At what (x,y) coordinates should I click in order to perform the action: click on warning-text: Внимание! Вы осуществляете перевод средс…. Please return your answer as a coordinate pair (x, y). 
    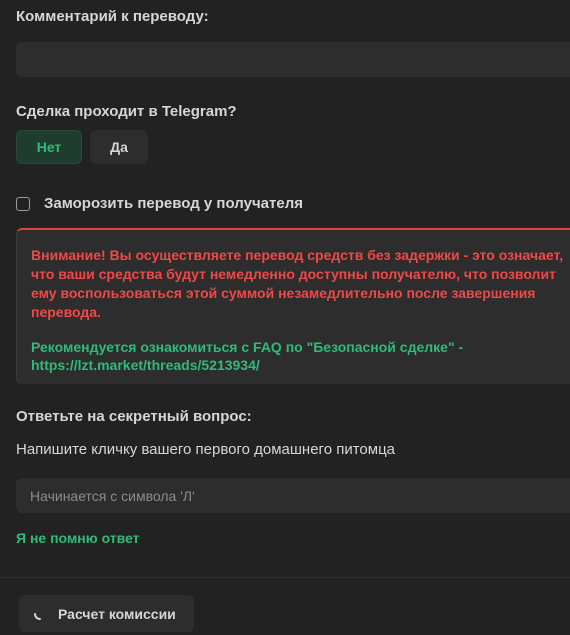
    Looking at the image, I should click on (297, 283).